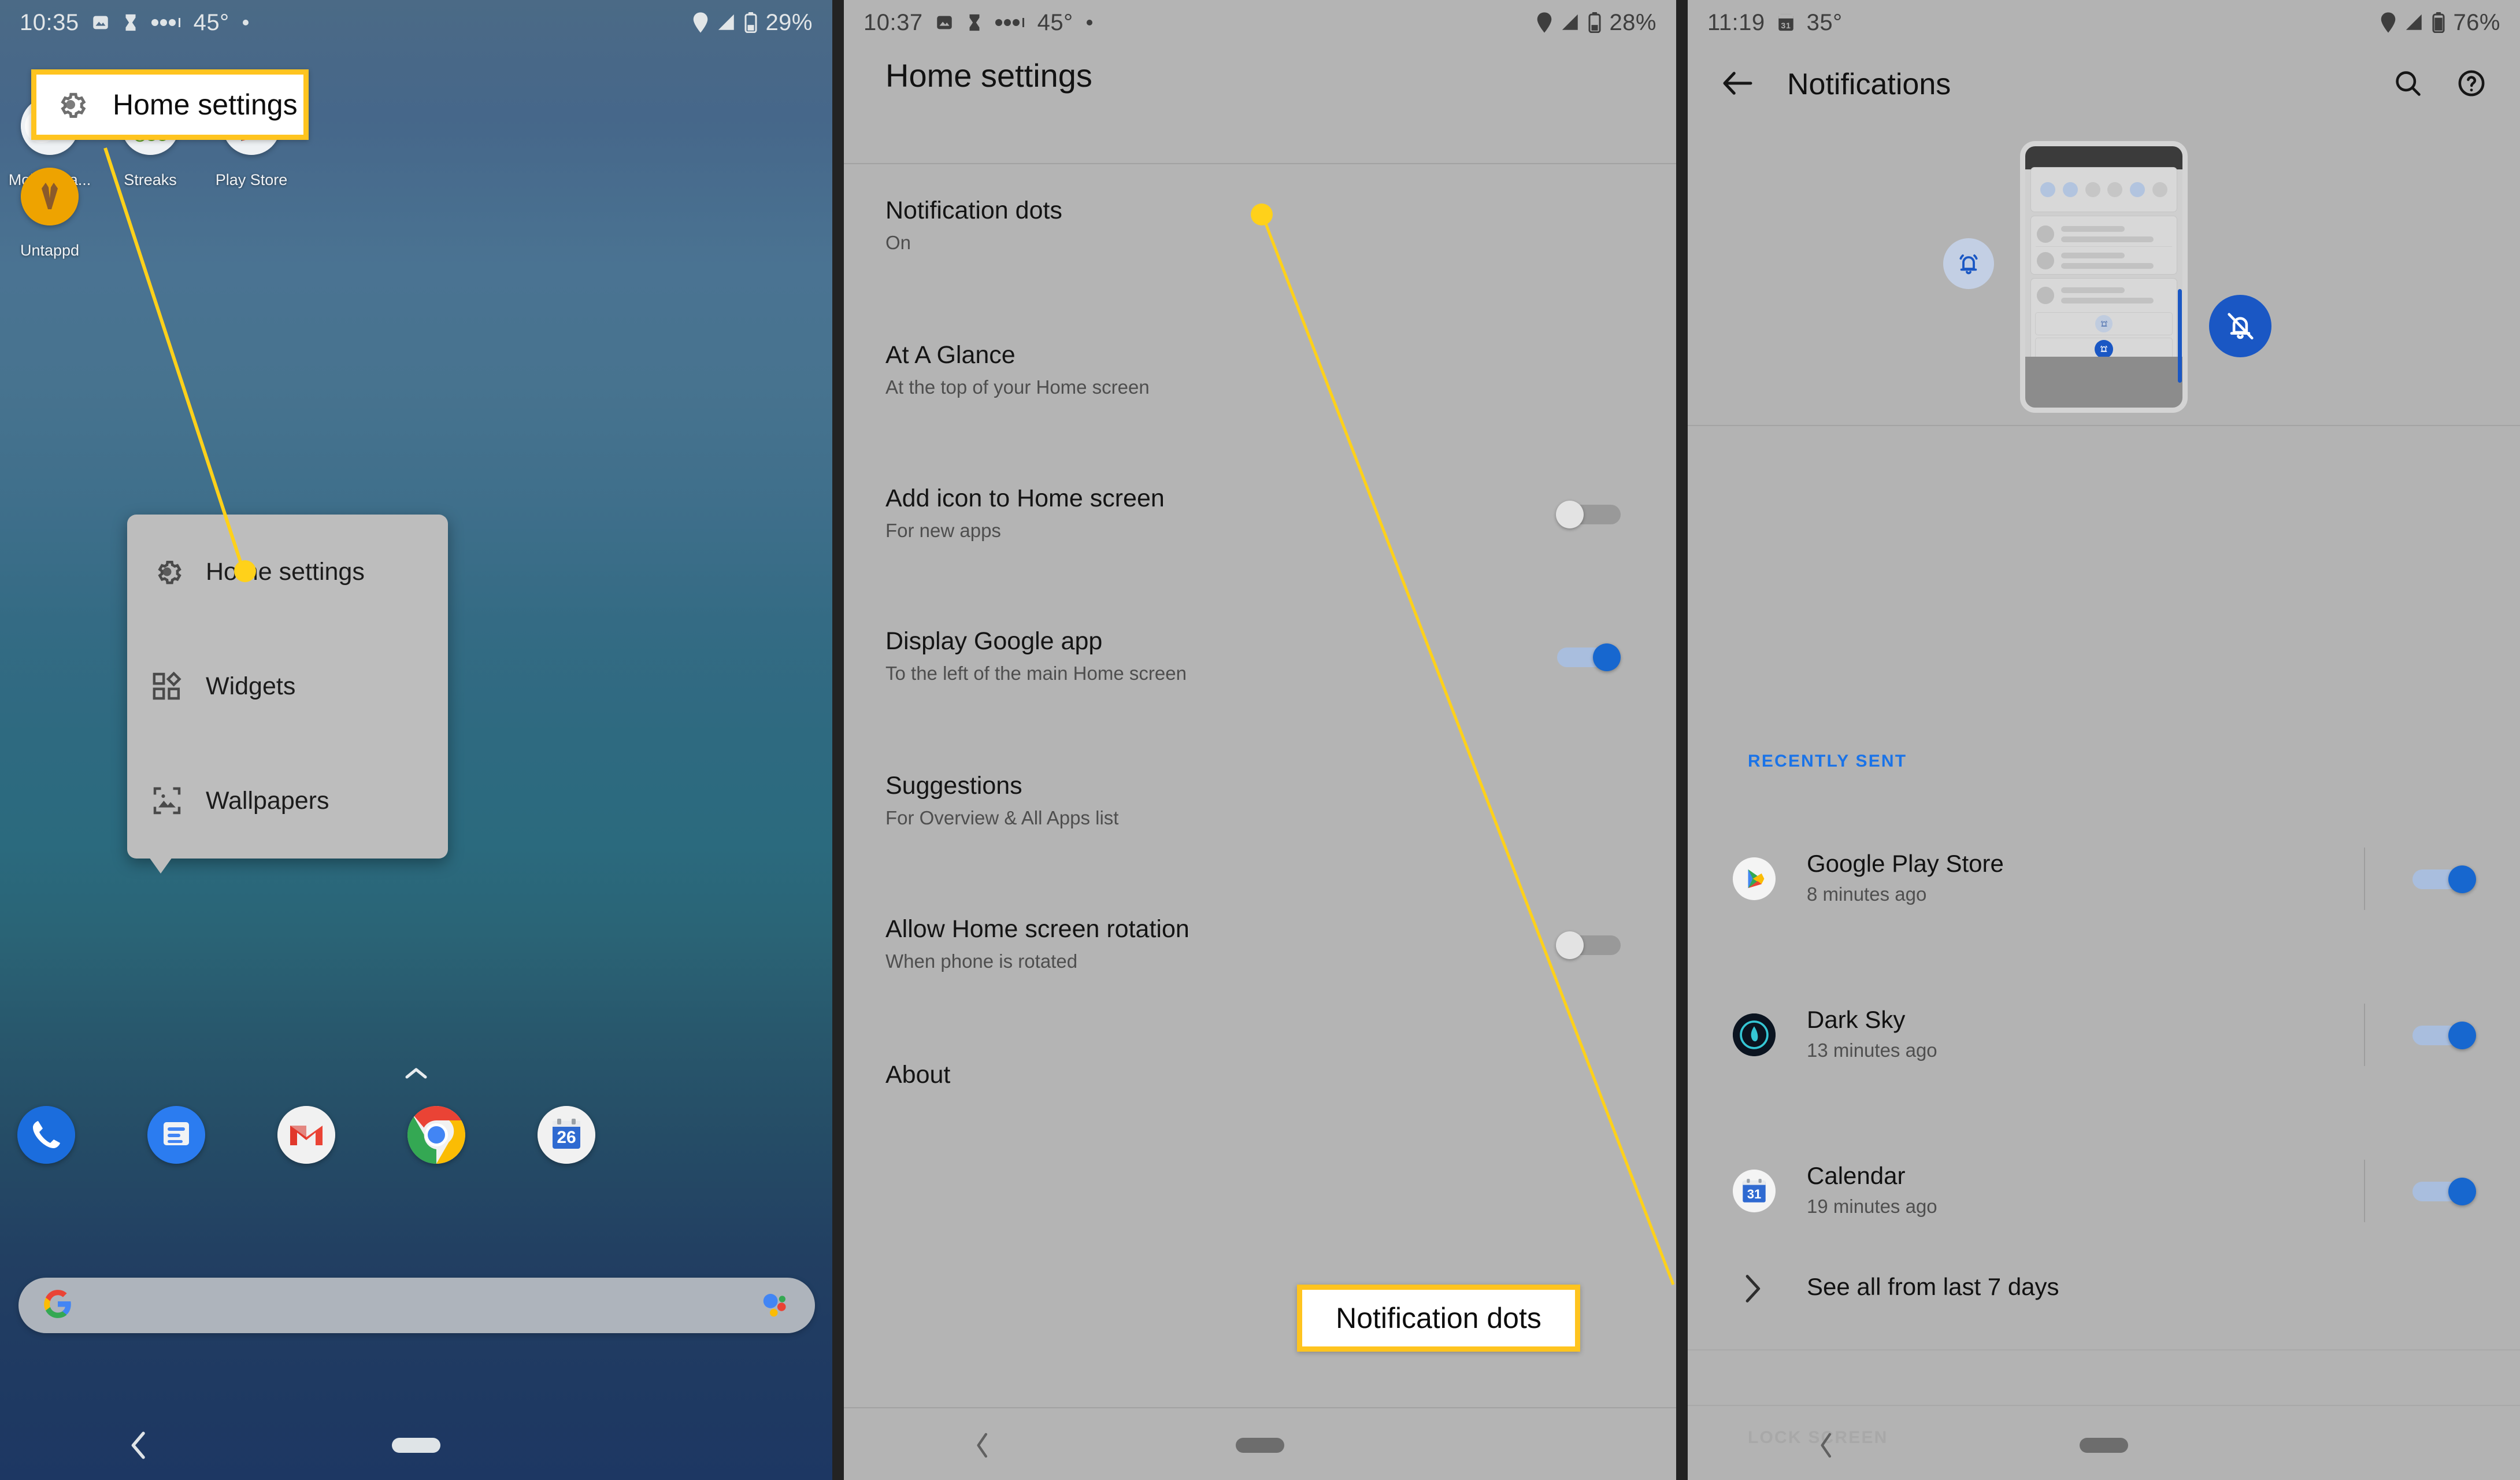 This screenshot has height=1480, width=2520. What do you see at coordinates (2104, 84) in the screenshot?
I see `app-bar: Notifications` at bounding box center [2104, 84].